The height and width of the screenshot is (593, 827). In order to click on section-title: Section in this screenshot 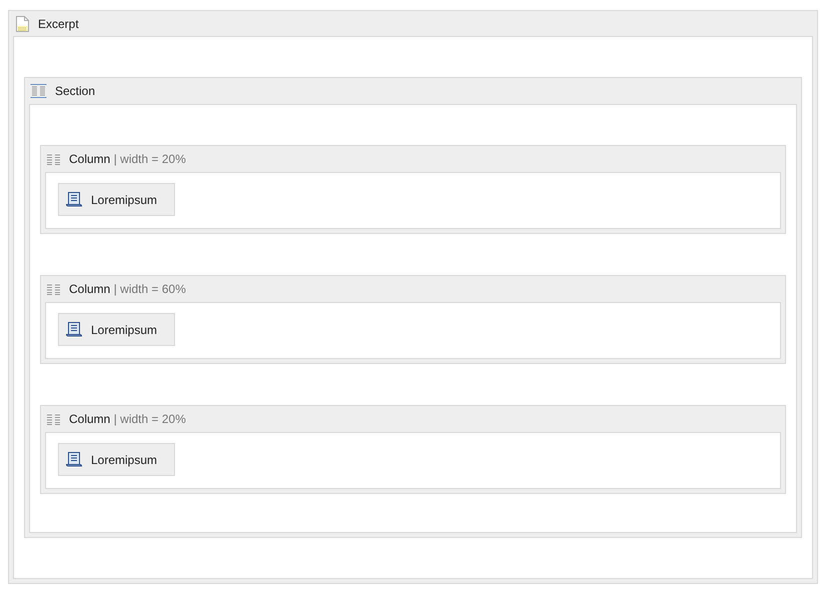, I will do `click(75, 91)`.